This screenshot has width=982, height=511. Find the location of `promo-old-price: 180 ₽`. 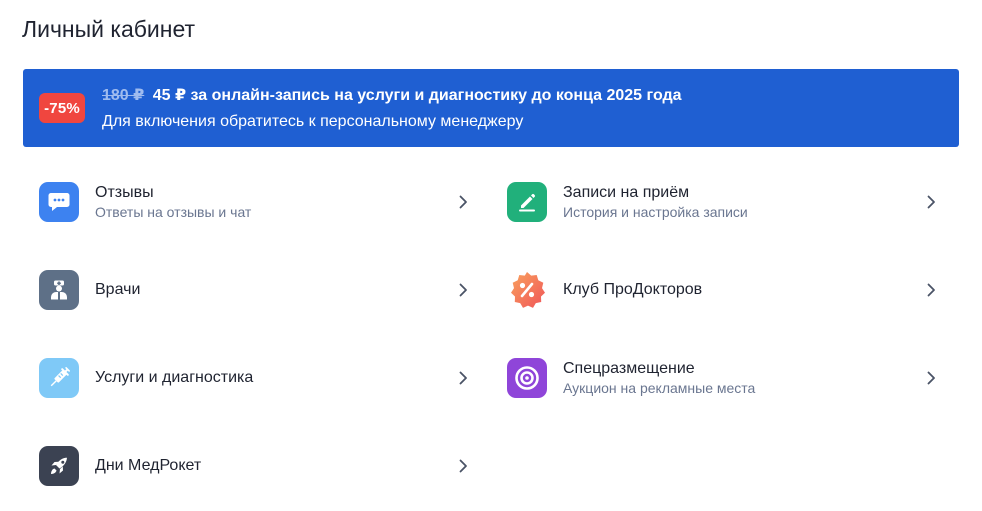

promo-old-price: 180 ₽ is located at coordinates (123, 95).